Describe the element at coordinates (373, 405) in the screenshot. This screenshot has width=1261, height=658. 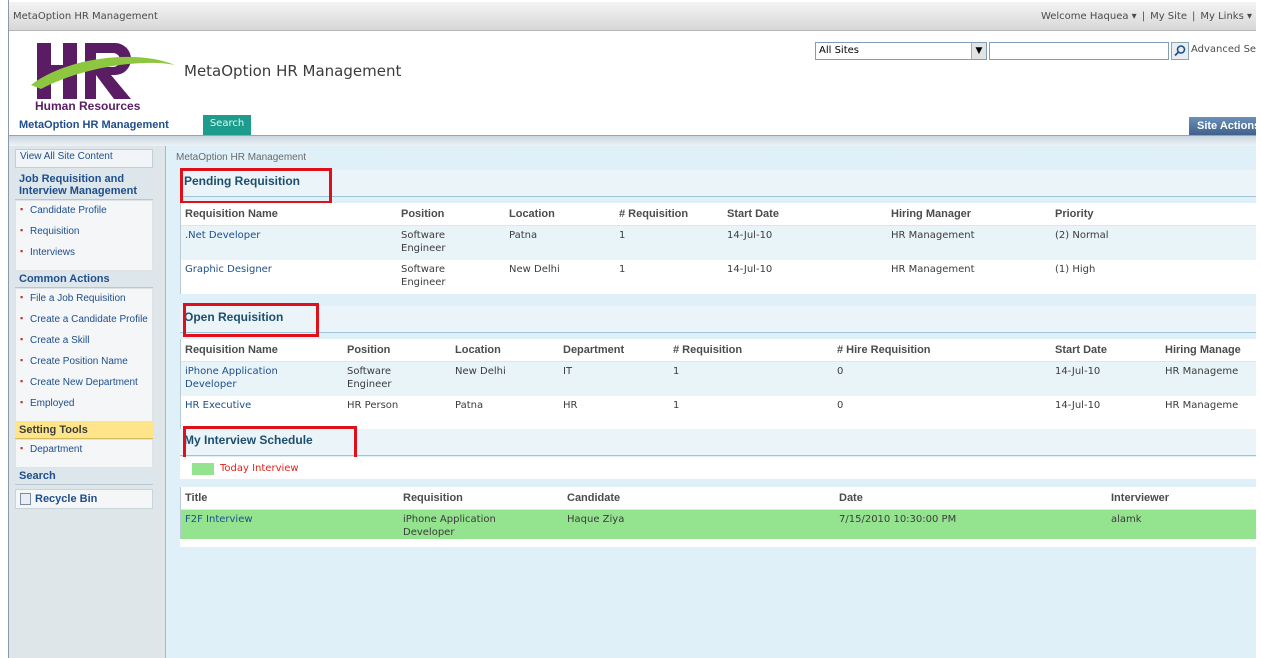
I see `table-cell: HR Person` at that location.